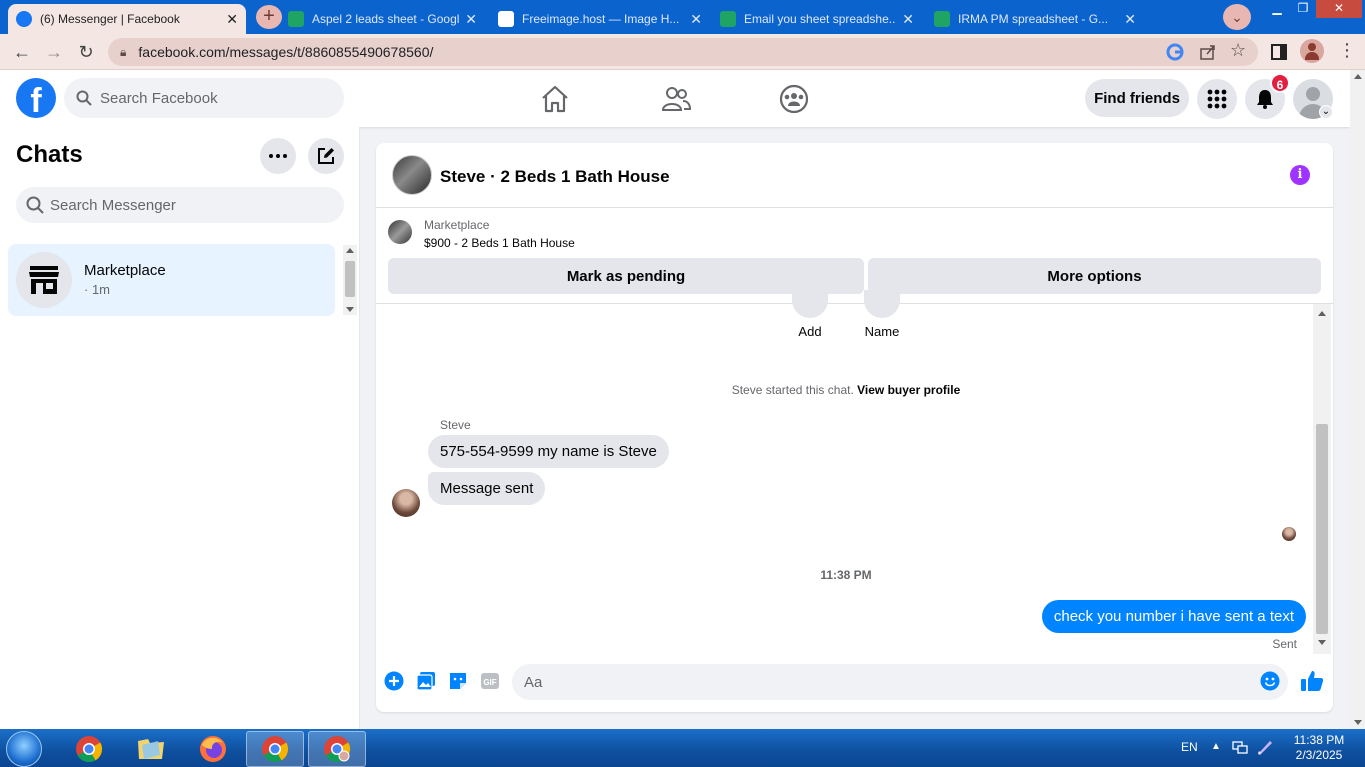  Describe the element at coordinates (426, 681) in the screenshot. I see `attach-photo-icon` at that location.